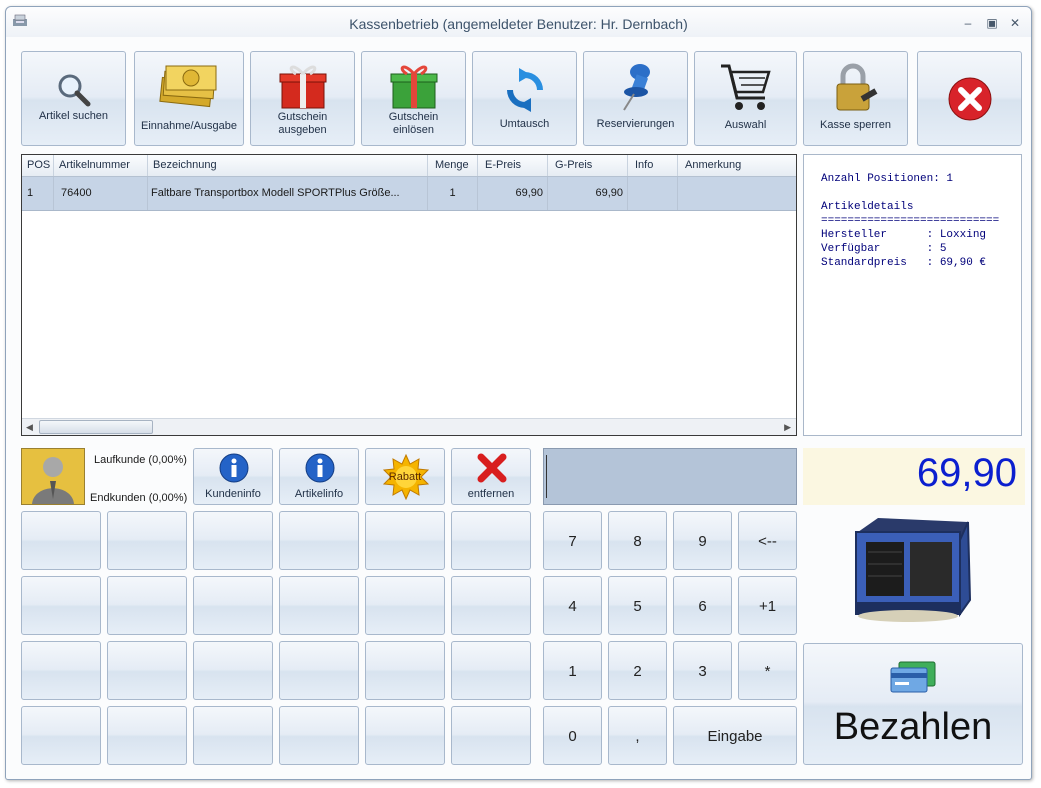  What do you see at coordinates (572, 540) in the screenshot?
I see `keypad-7: 7` at bounding box center [572, 540].